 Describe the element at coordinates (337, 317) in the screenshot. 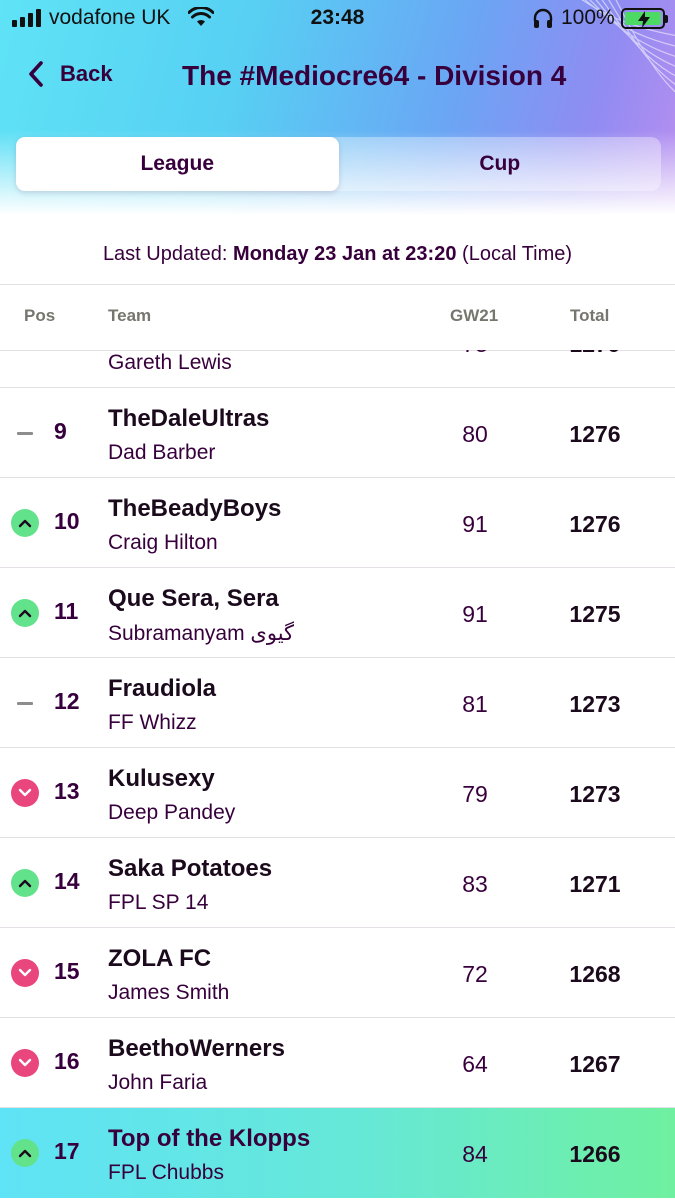

I see `table-header: Pos Team GW21 Total` at that location.